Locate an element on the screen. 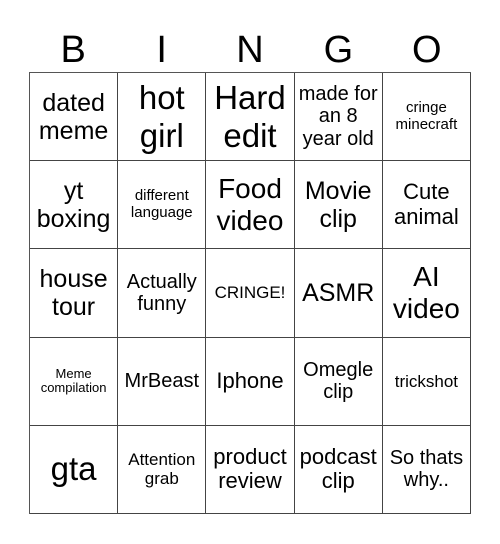 Image resolution: width=500 pixels, height=544 pixels. bingo-cell: CRINGE! is located at coordinates (250, 293).